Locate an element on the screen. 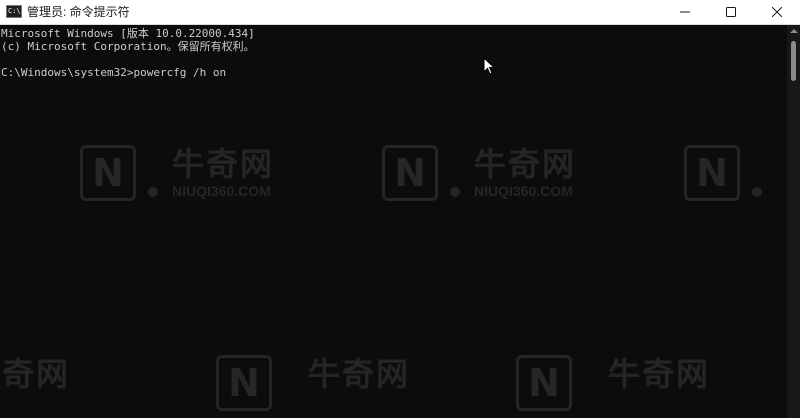  window-title: 管理员: 命令提示符 is located at coordinates (78, 12).